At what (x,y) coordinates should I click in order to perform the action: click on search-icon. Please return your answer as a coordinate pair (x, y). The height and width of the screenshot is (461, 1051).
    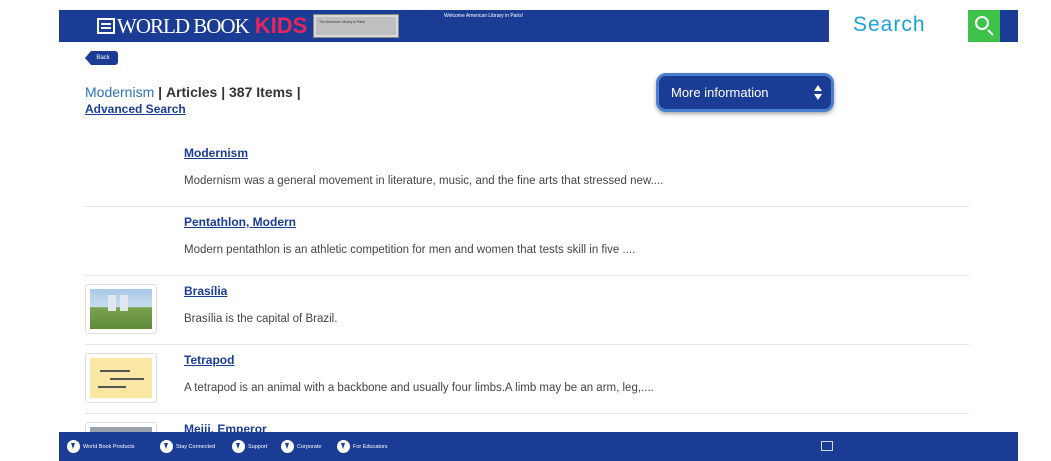
    Looking at the image, I should click on (982, 23).